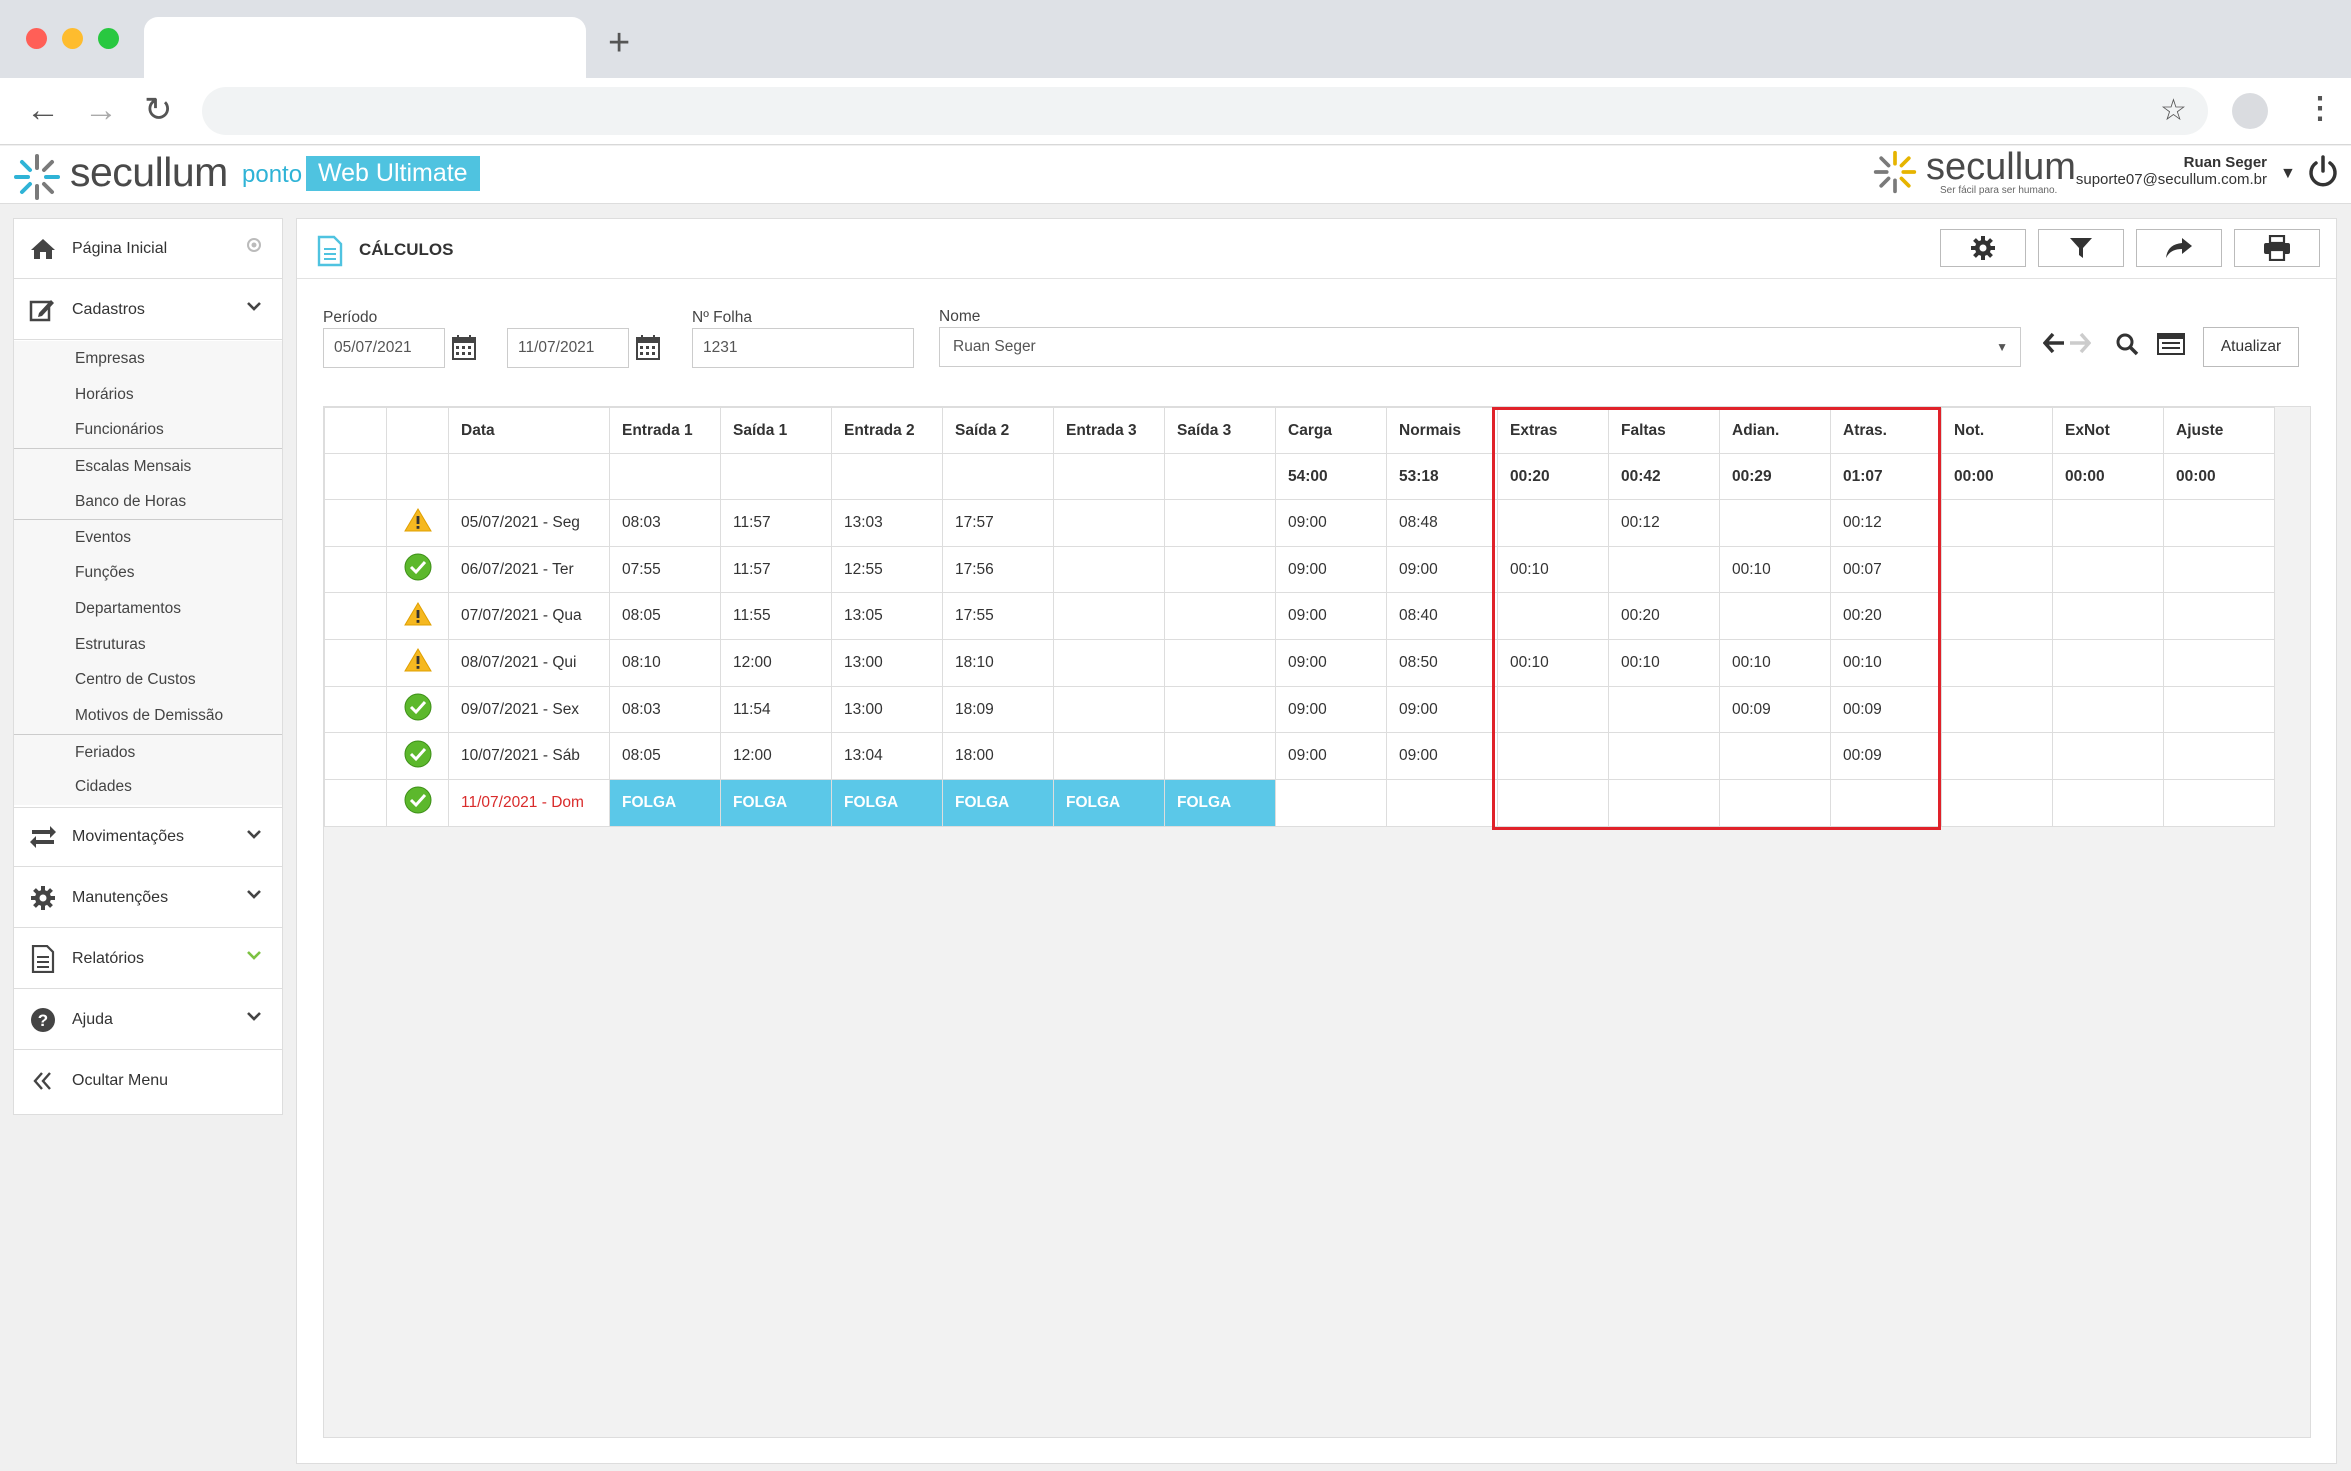  I want to click on profile-avatar, so click(2250, 111).